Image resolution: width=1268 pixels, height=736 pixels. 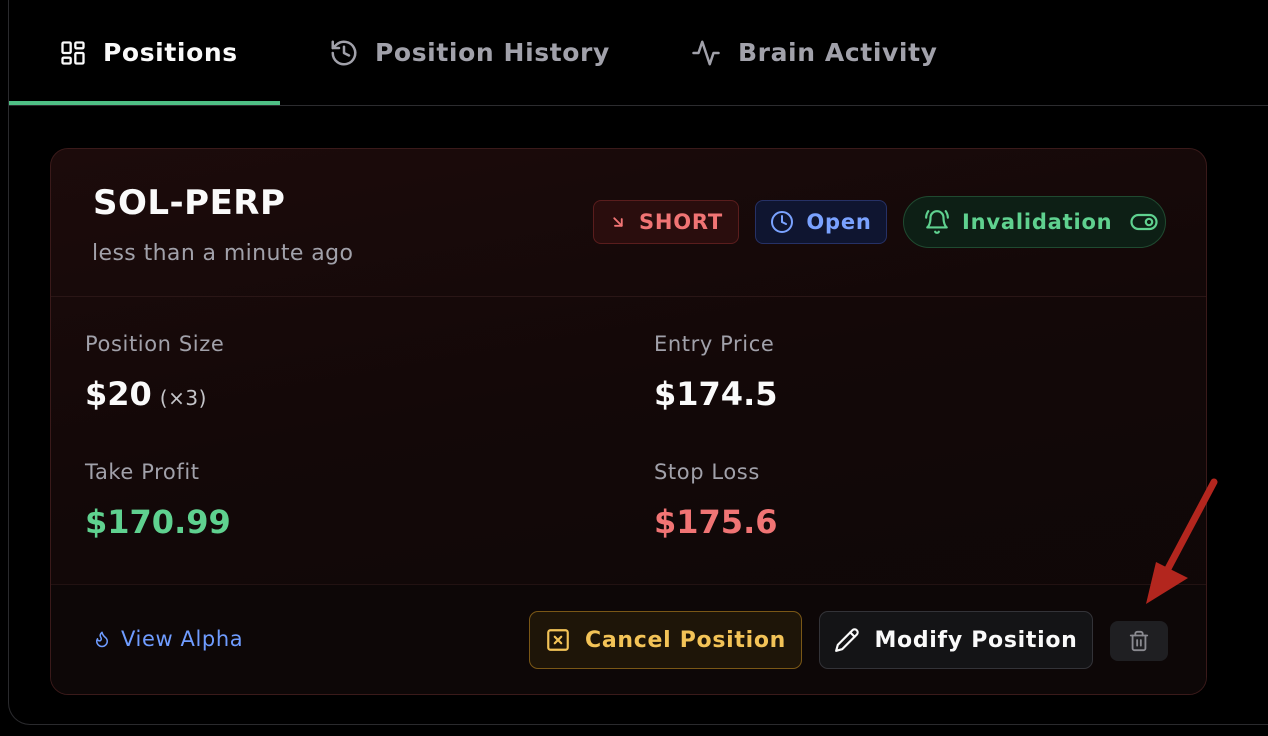 I want to click on tab-label: Position History, so click(x=492, y=52).